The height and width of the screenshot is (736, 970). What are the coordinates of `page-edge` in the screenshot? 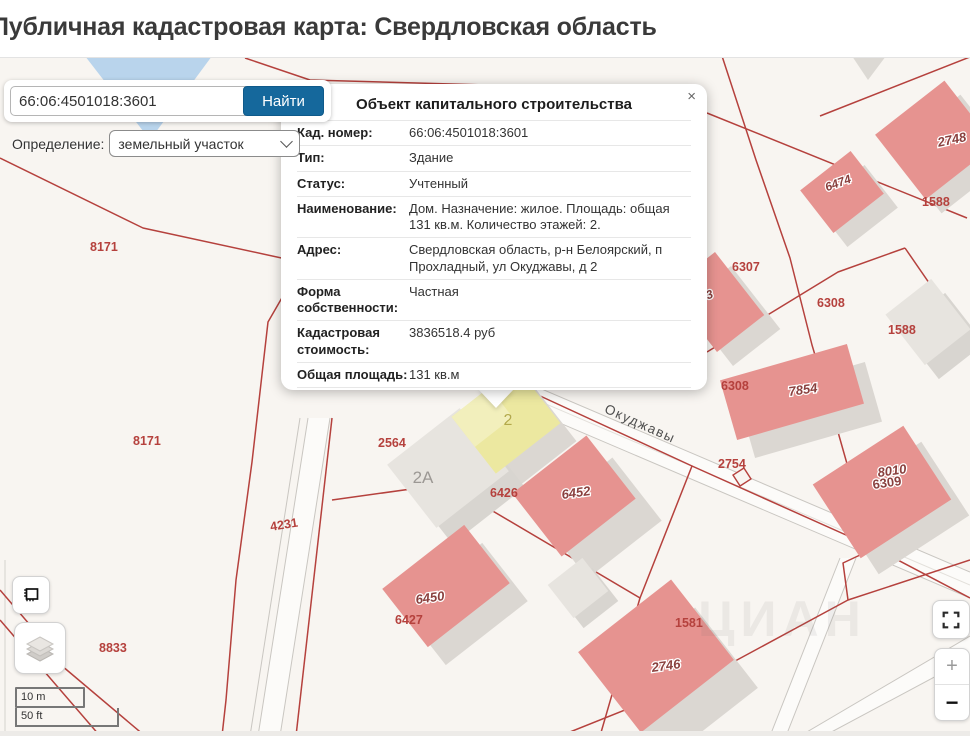 It's located at (485, 733).